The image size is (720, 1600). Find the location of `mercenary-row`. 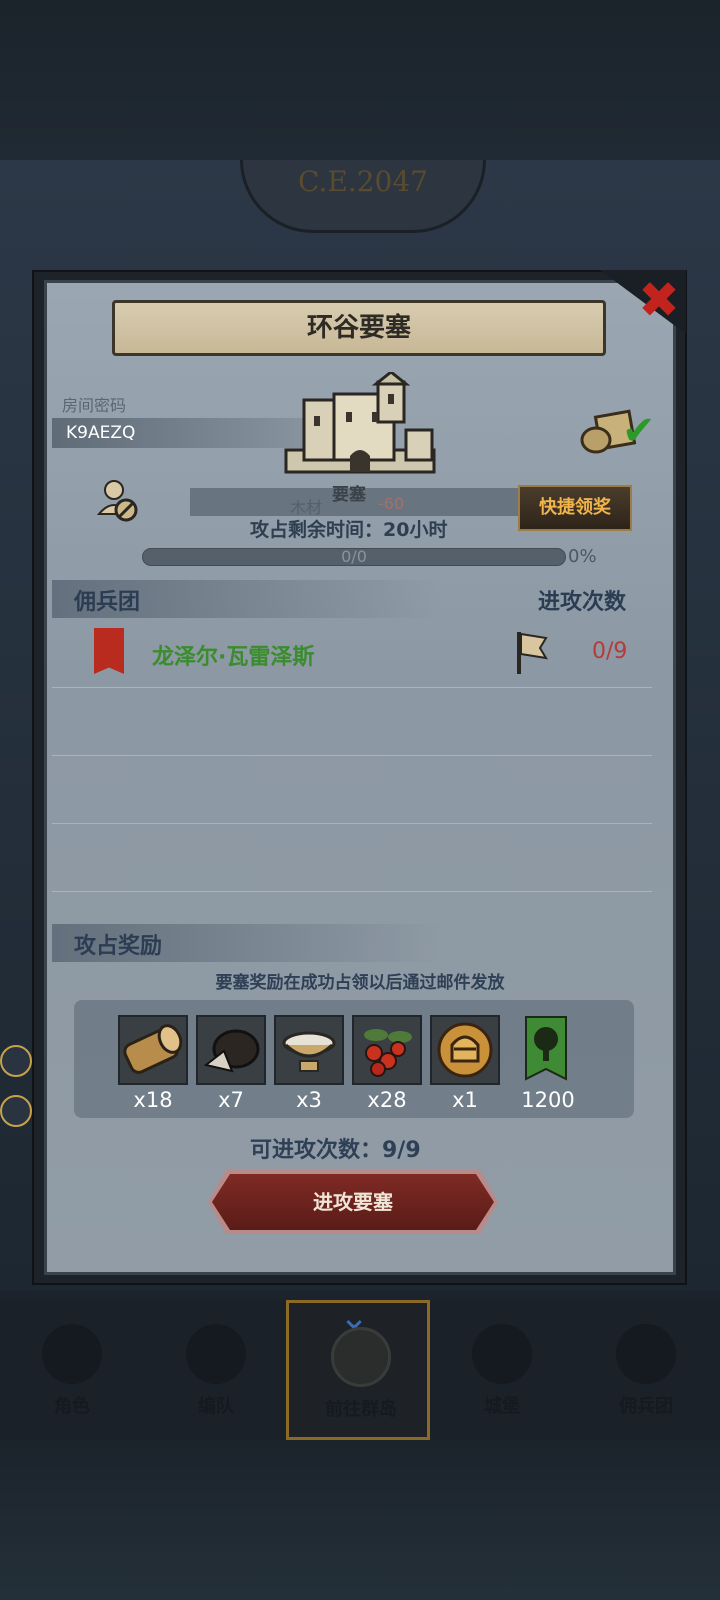

mercenary-row is located at coordinates (352, 654).